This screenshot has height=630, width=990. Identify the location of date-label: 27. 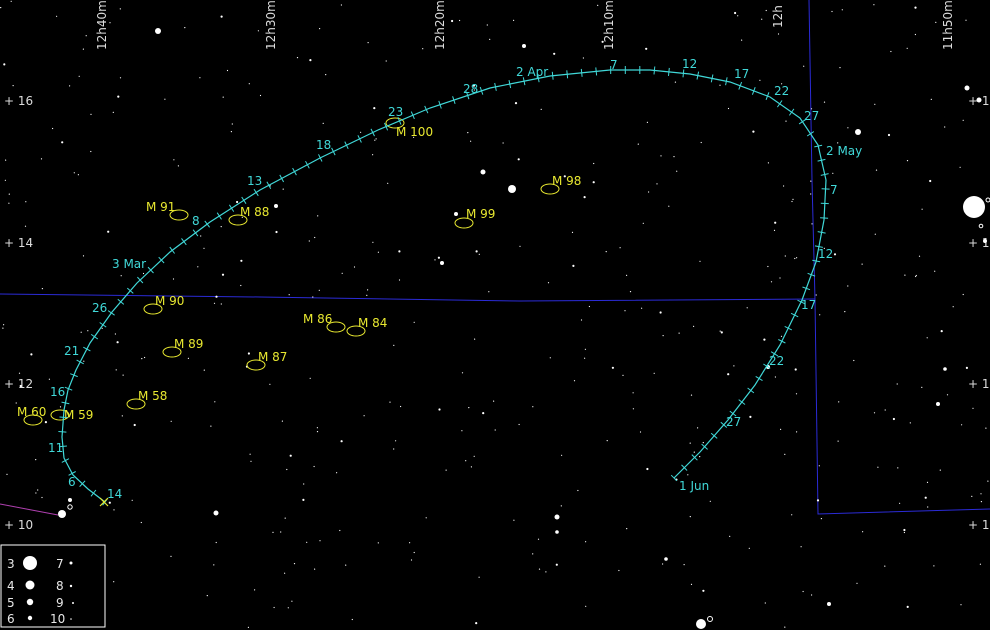
(733, 422).